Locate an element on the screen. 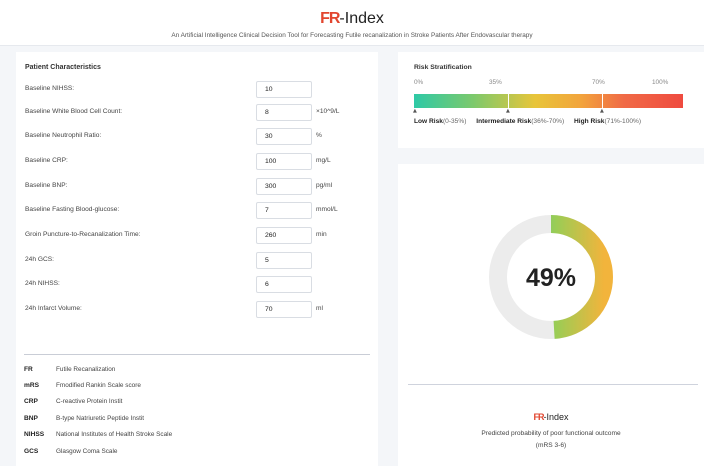  abbr-definition: Glasgow Coma Scale is located at coordinates (87, 451).